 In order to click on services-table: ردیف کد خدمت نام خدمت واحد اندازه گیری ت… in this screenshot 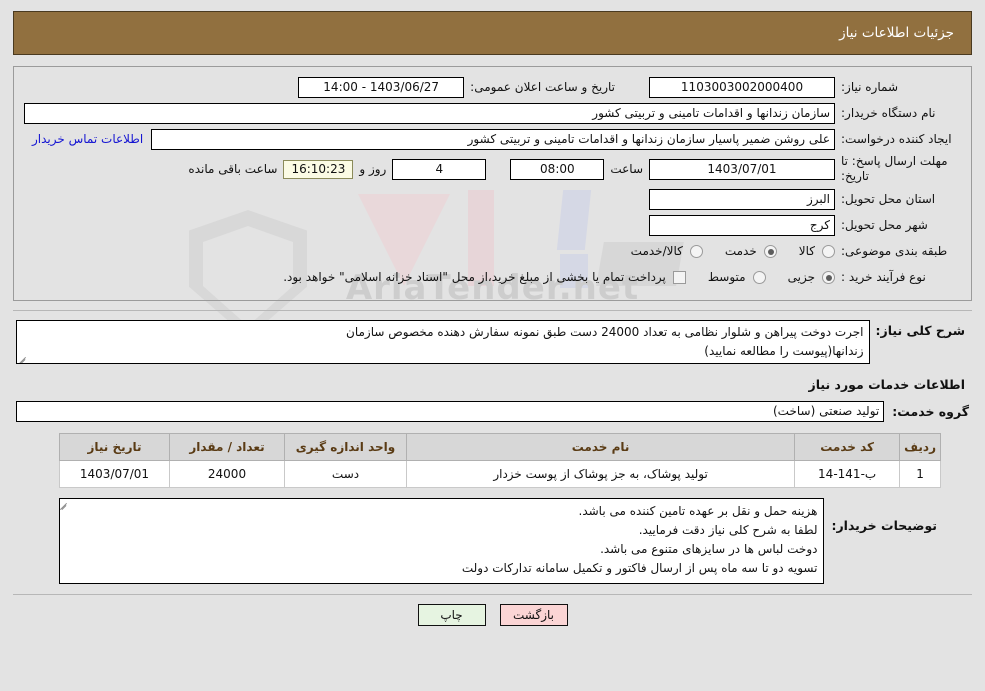, I will do `click(500, 460)`.